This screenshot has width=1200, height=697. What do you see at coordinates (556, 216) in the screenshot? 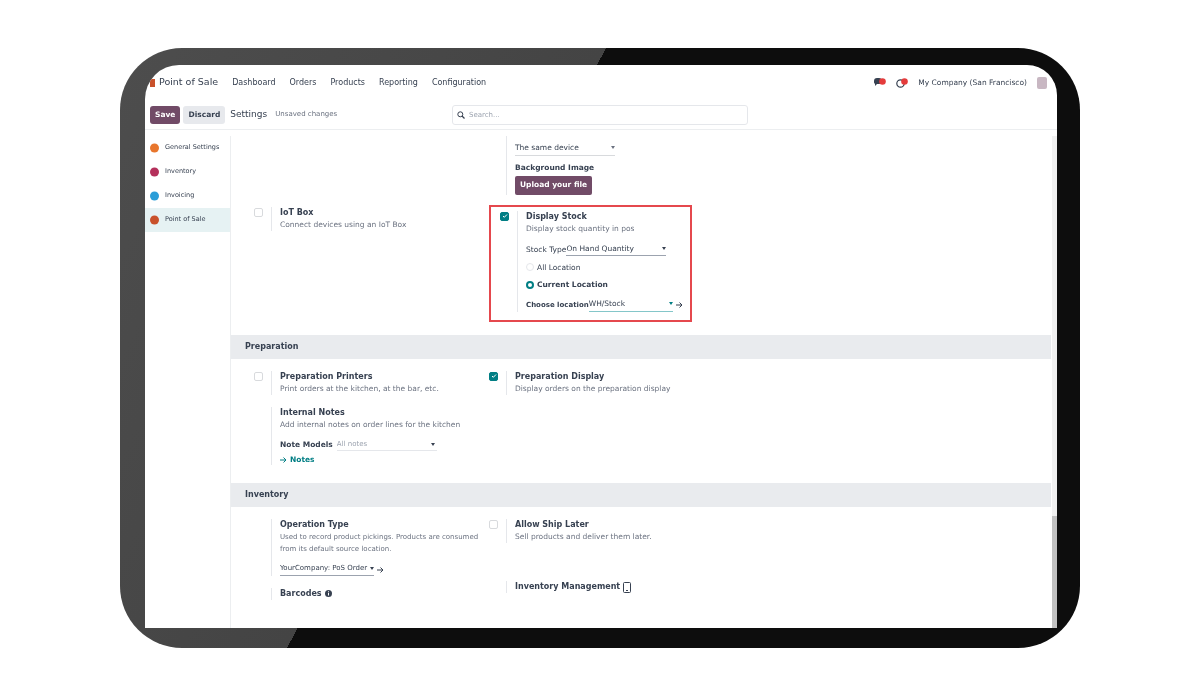
I see `setting-title: Display Stock` at bounding box center [556, 216].